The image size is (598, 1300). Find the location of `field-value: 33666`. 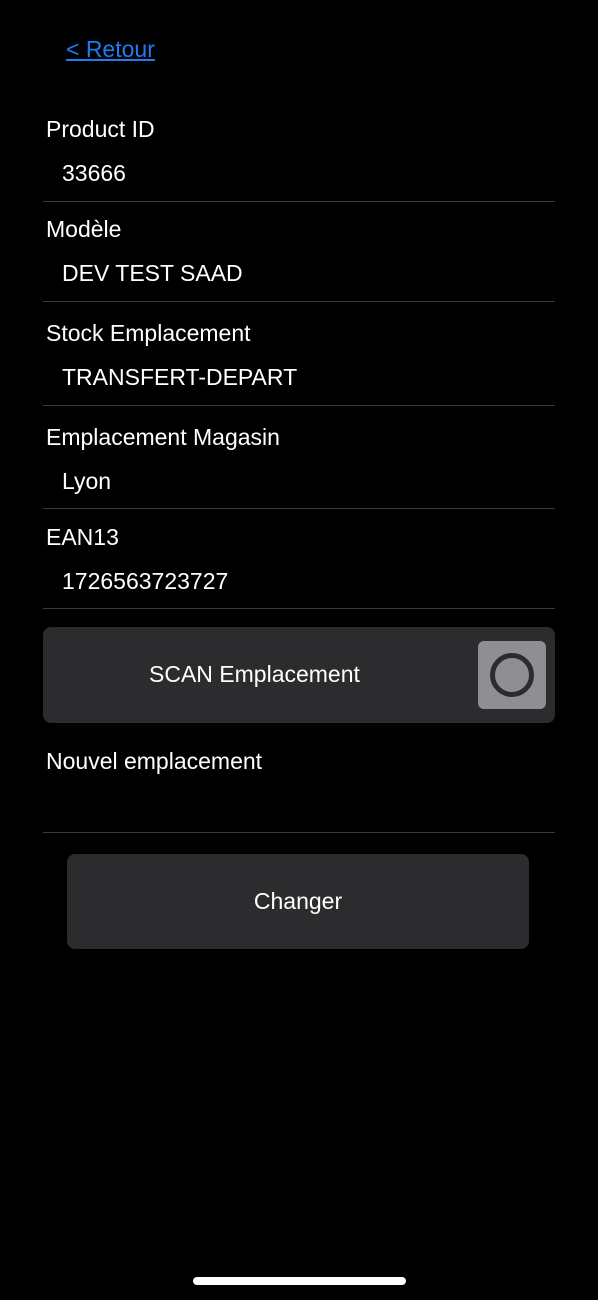

field-value: 33666 is located at coordinates (94, 173).